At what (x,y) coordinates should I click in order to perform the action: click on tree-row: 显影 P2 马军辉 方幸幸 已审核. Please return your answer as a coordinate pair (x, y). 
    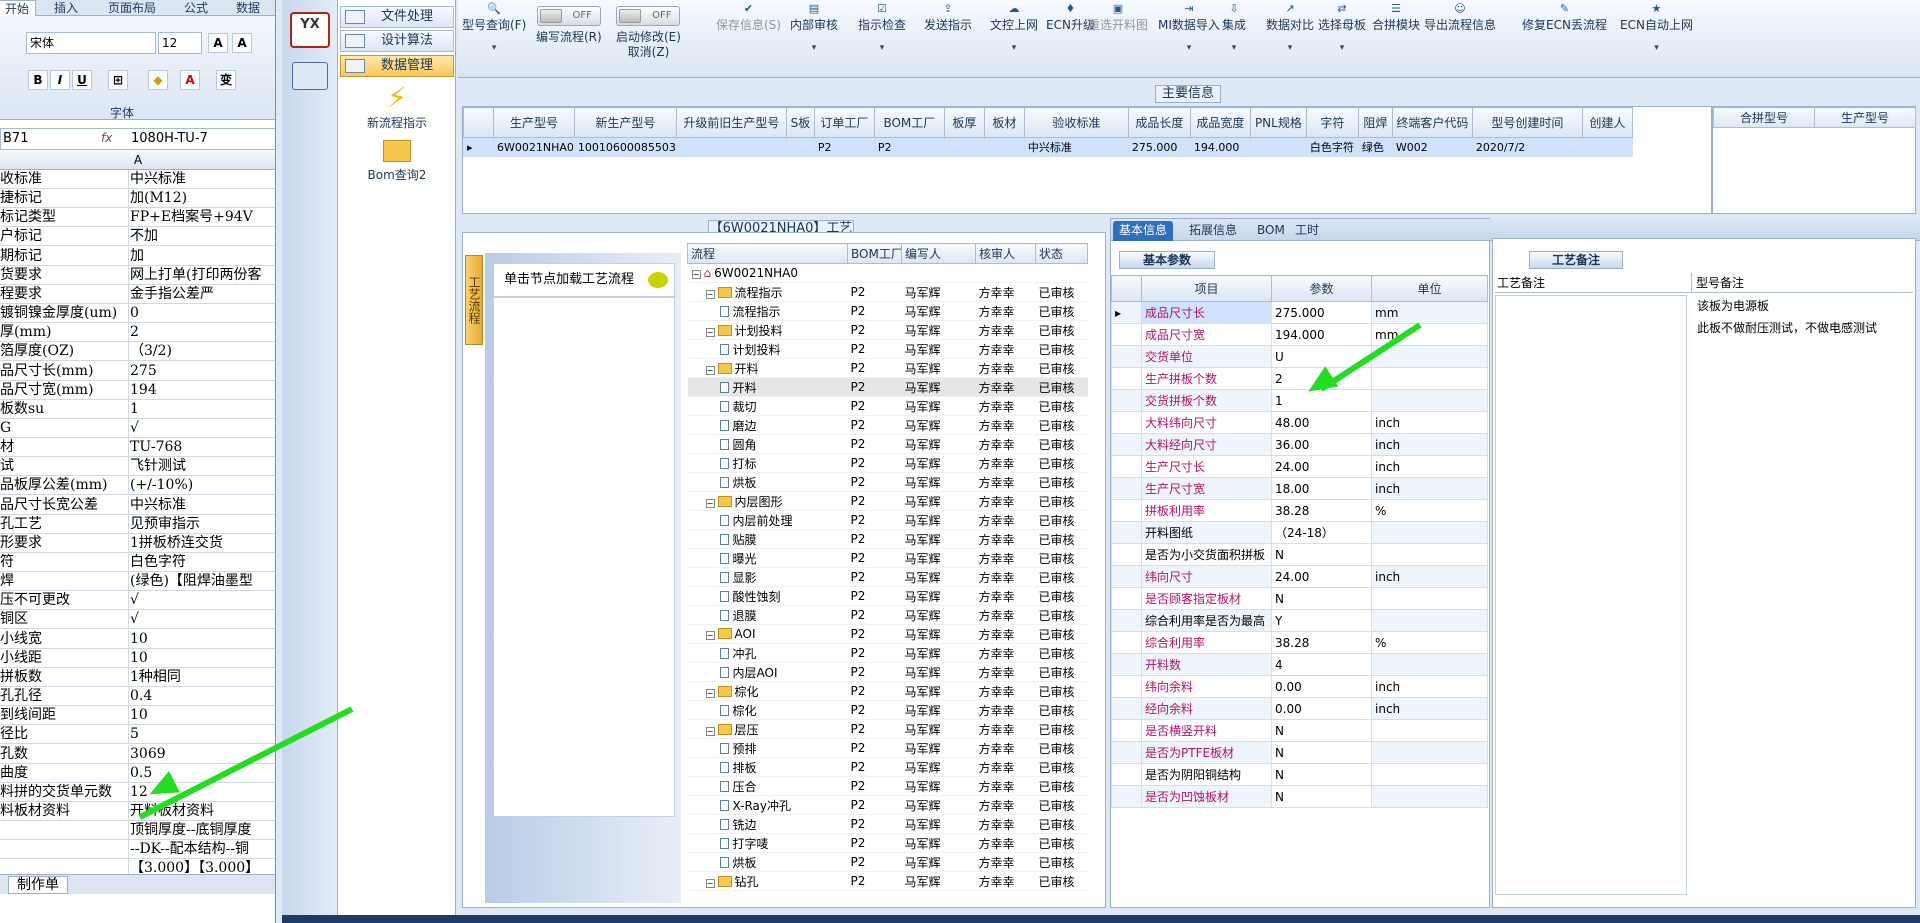
    Looking at the image, I should click on (887, 577).